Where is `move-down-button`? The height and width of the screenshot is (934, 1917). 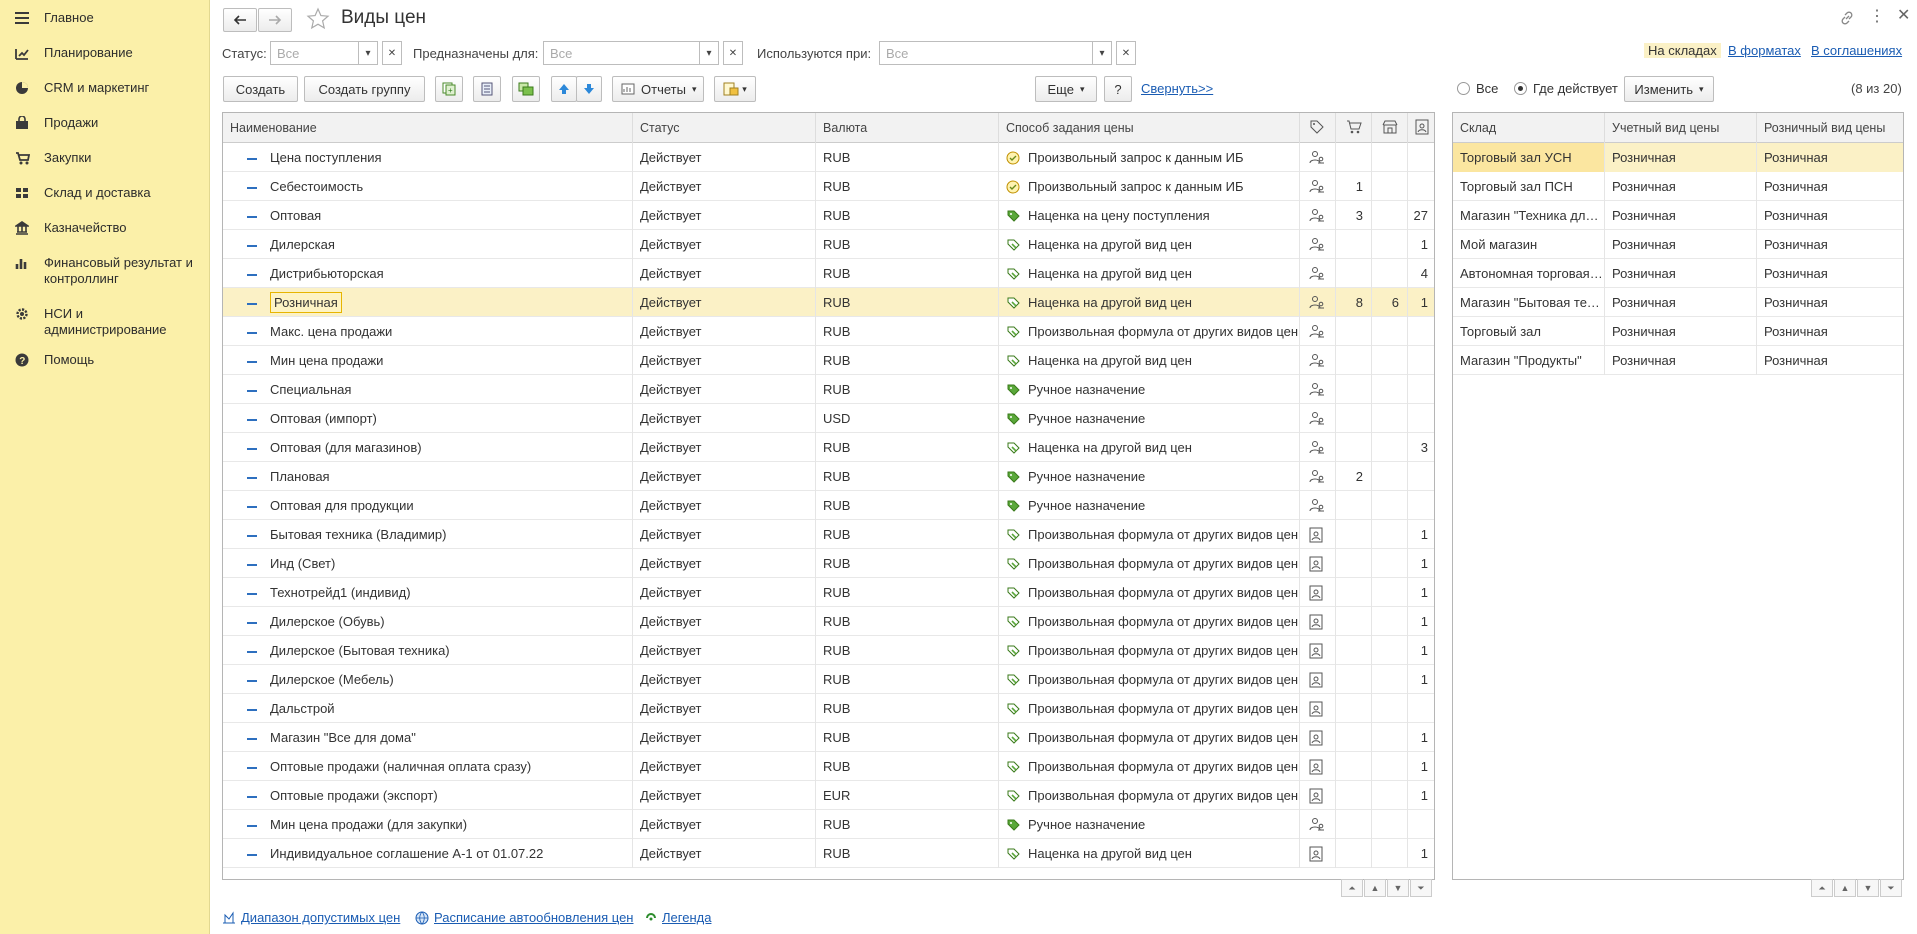 move-down-button is located at coordinates (589, 89).